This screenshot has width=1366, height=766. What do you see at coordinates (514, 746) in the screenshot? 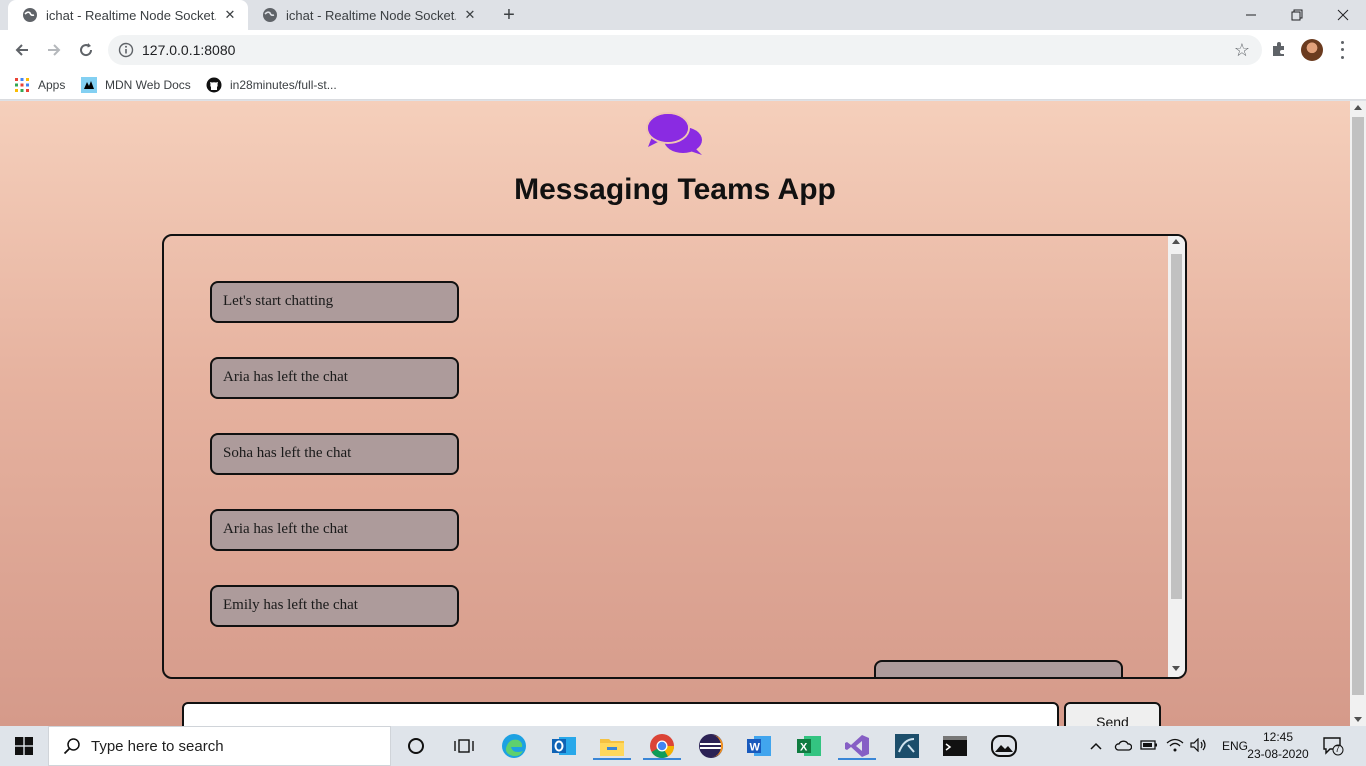
I see `edge-icon` at bounding box center [514, 746].